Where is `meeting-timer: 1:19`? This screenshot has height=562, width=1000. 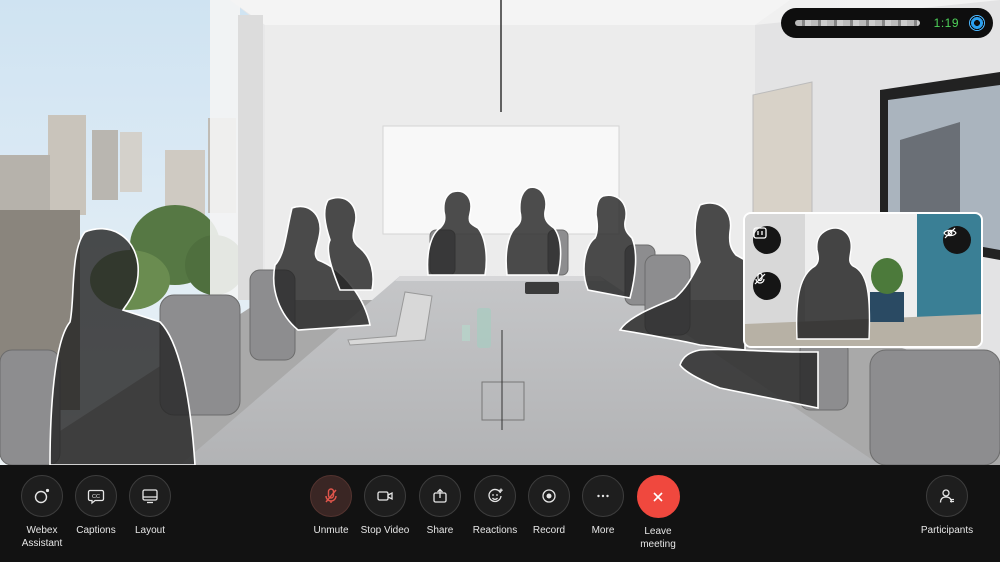 meeting-timer: 1:19 is located at coordinates (946, 23).